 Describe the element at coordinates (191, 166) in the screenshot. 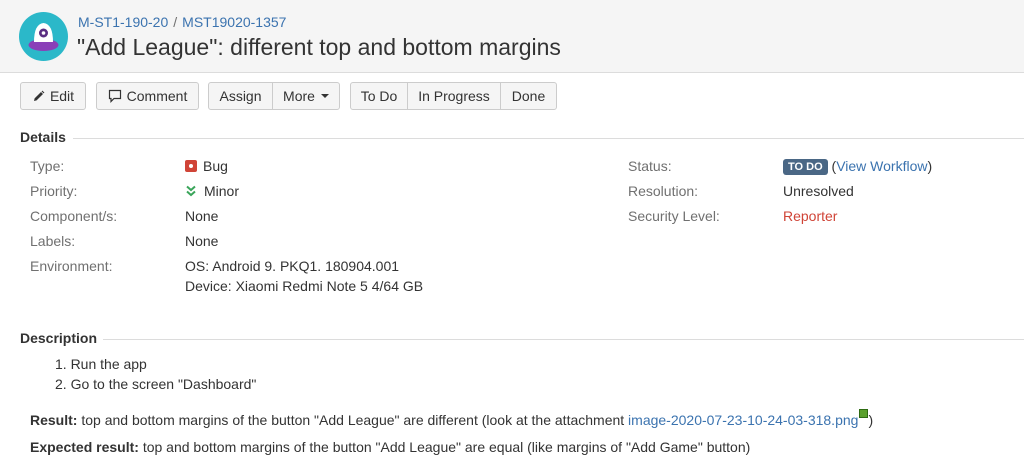

I see `bug-icon` at that location.